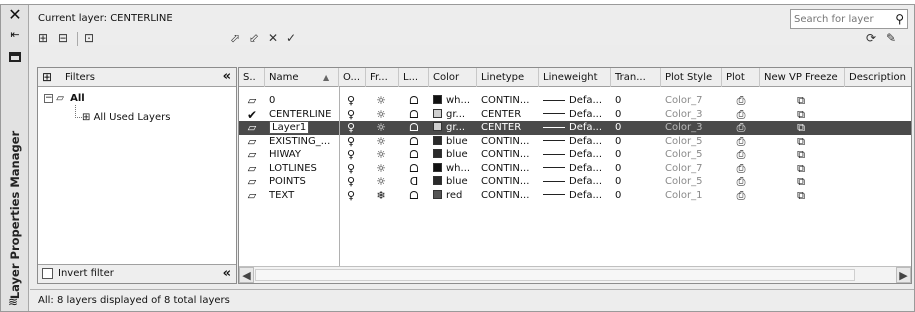 The height and width of the screenshot is (312, 915). What do you see at coordinates (293, 168) in the screenshot?
I see `layer-name: LOTLINES` at bounding box center [293, 168].